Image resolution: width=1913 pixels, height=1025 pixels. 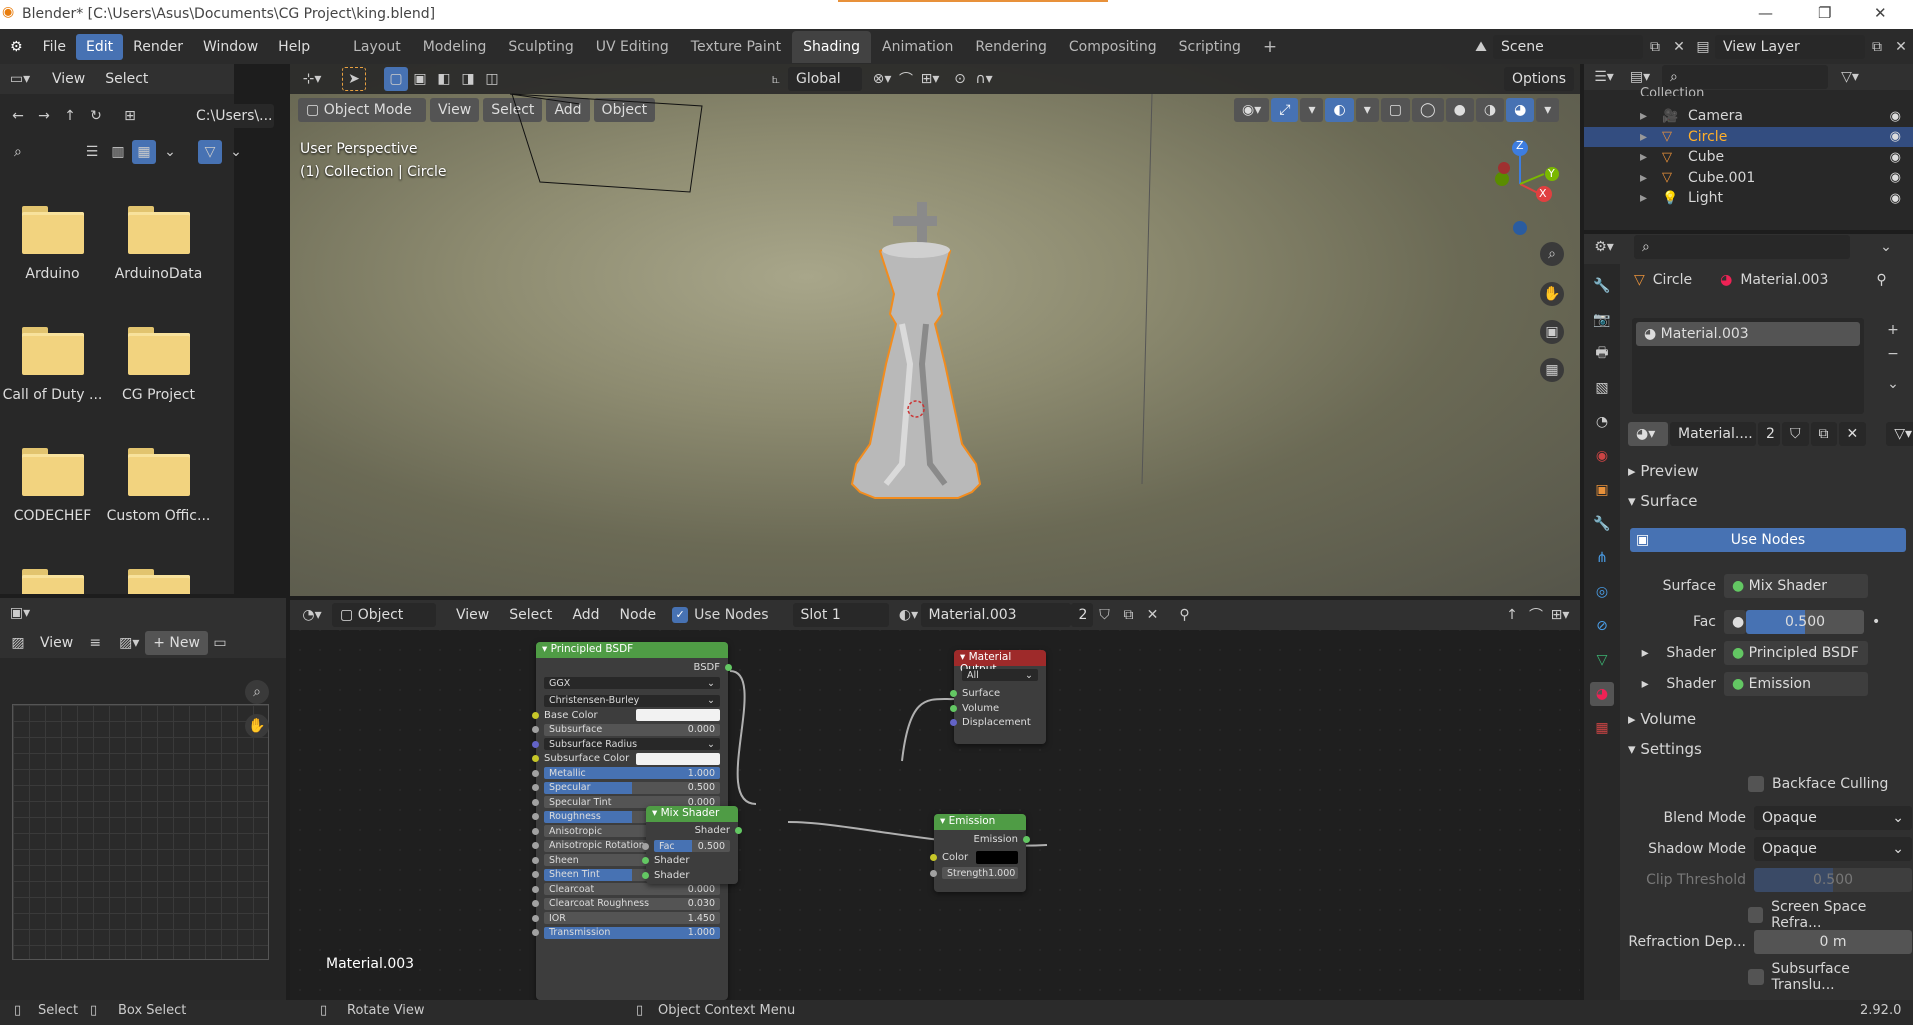 I want to click on bsdf-vector-field: Subsurface Radius ⌄, so click(x=632, y=744).